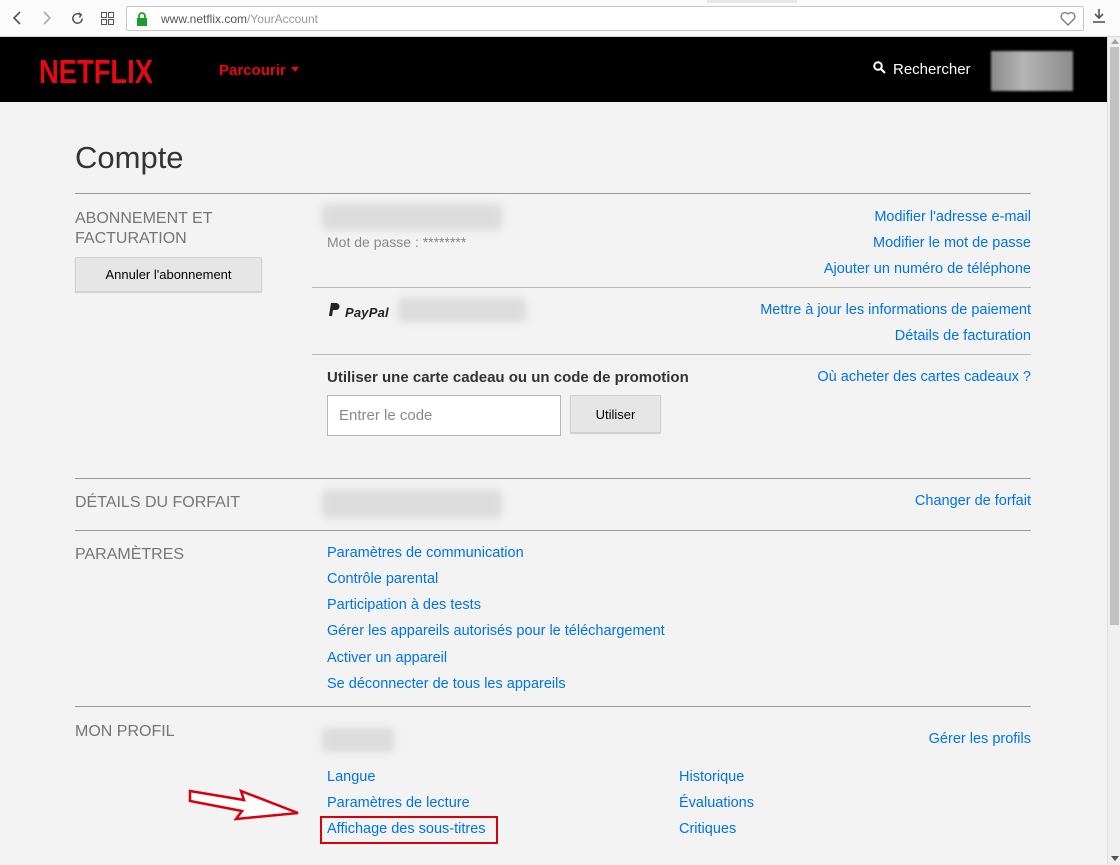 The width and height of the screenshot is (1120, 865). Describe the element at coordinates (879, 69) in the screenshot. I see `search-icon` at that location.